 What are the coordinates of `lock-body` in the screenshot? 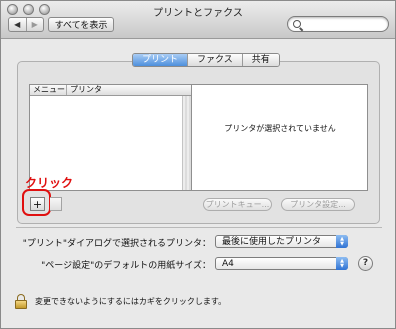 It's located at (21, 304).